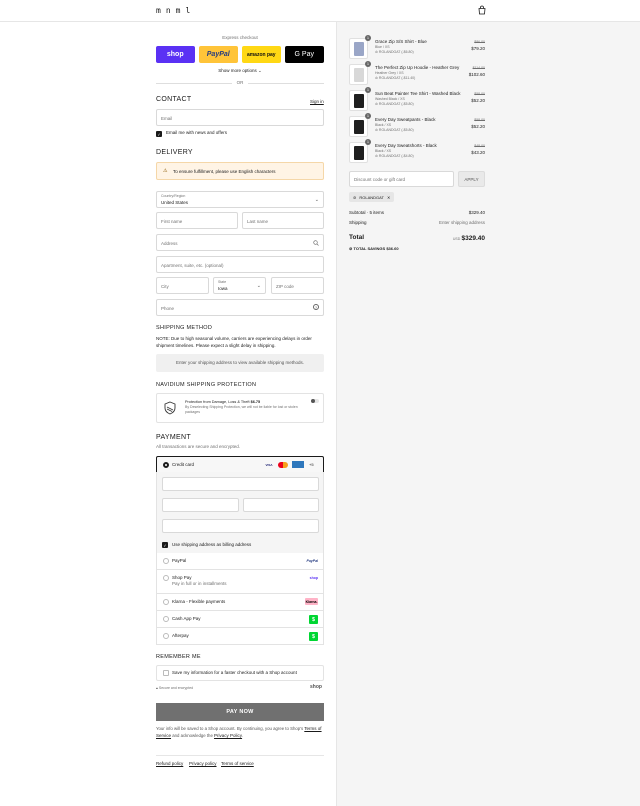  I want to click on search-icon, so click(316, 243).